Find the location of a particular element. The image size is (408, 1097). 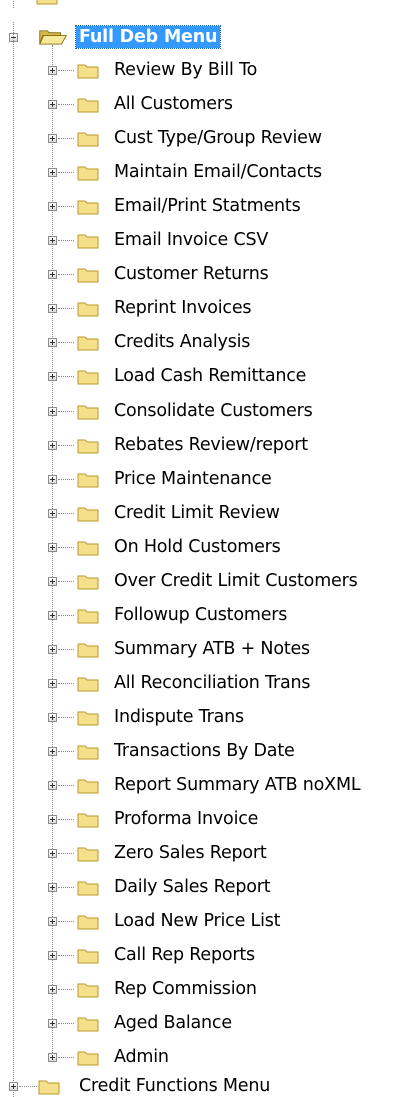

tree-node-child: Transactions By Date is located at coordinates (204, 751).